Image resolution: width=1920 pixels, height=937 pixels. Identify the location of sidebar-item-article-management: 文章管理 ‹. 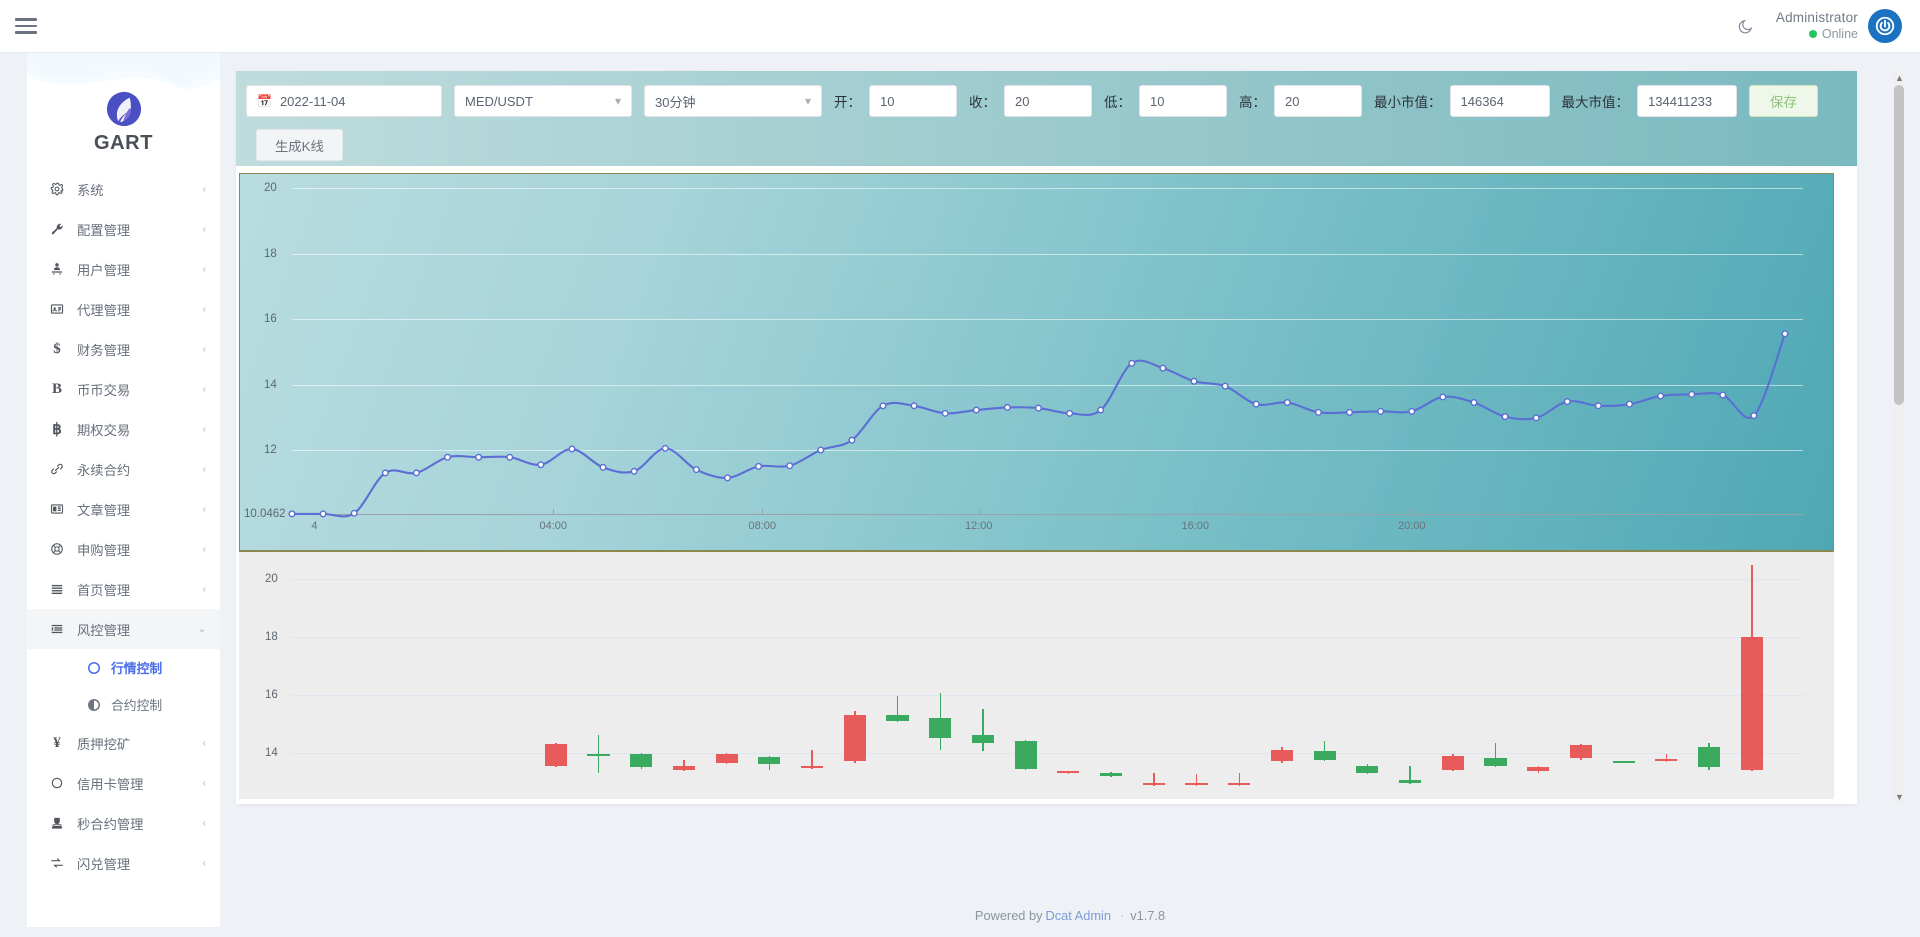
(123, 509).